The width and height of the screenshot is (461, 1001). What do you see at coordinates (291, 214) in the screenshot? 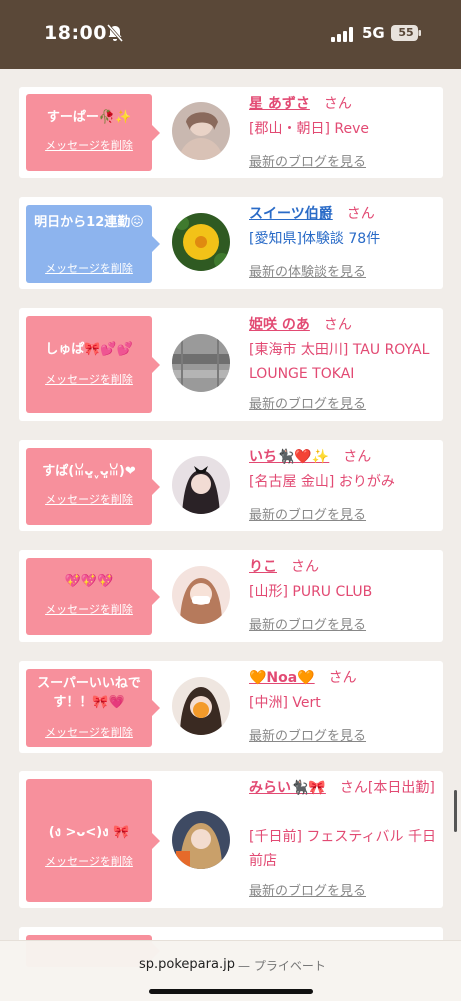
I see `name-link: スイーツ伯爵` at bounding box center [291, 214].